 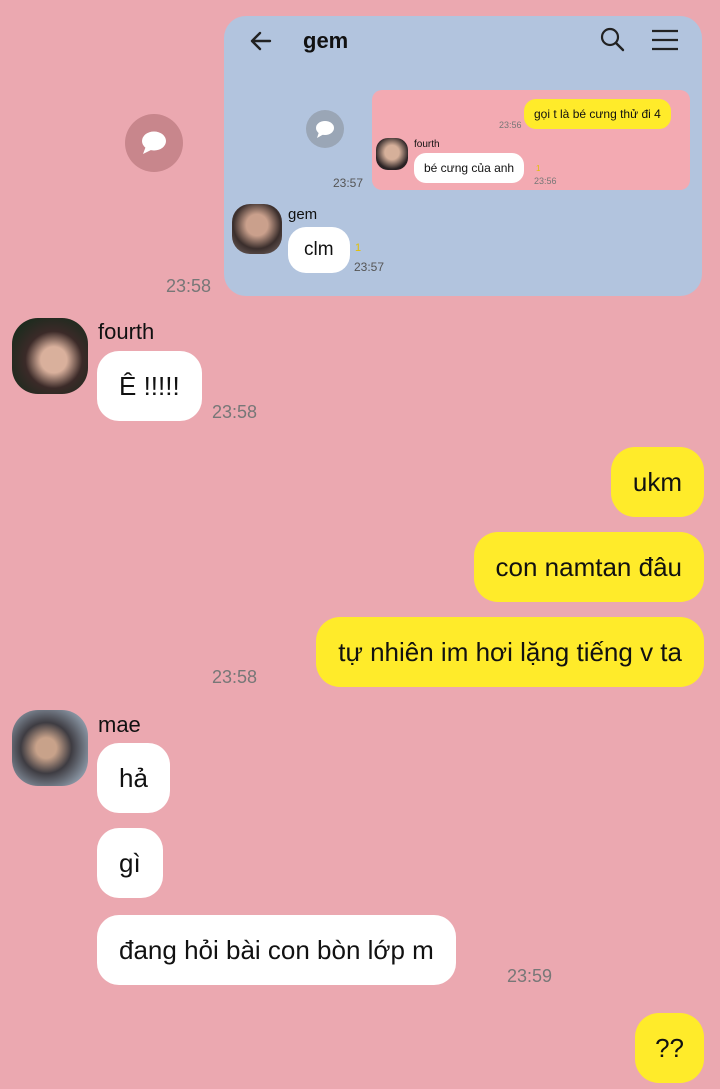 I want to click on message-bubble: gì, so click(x=130, y=863).